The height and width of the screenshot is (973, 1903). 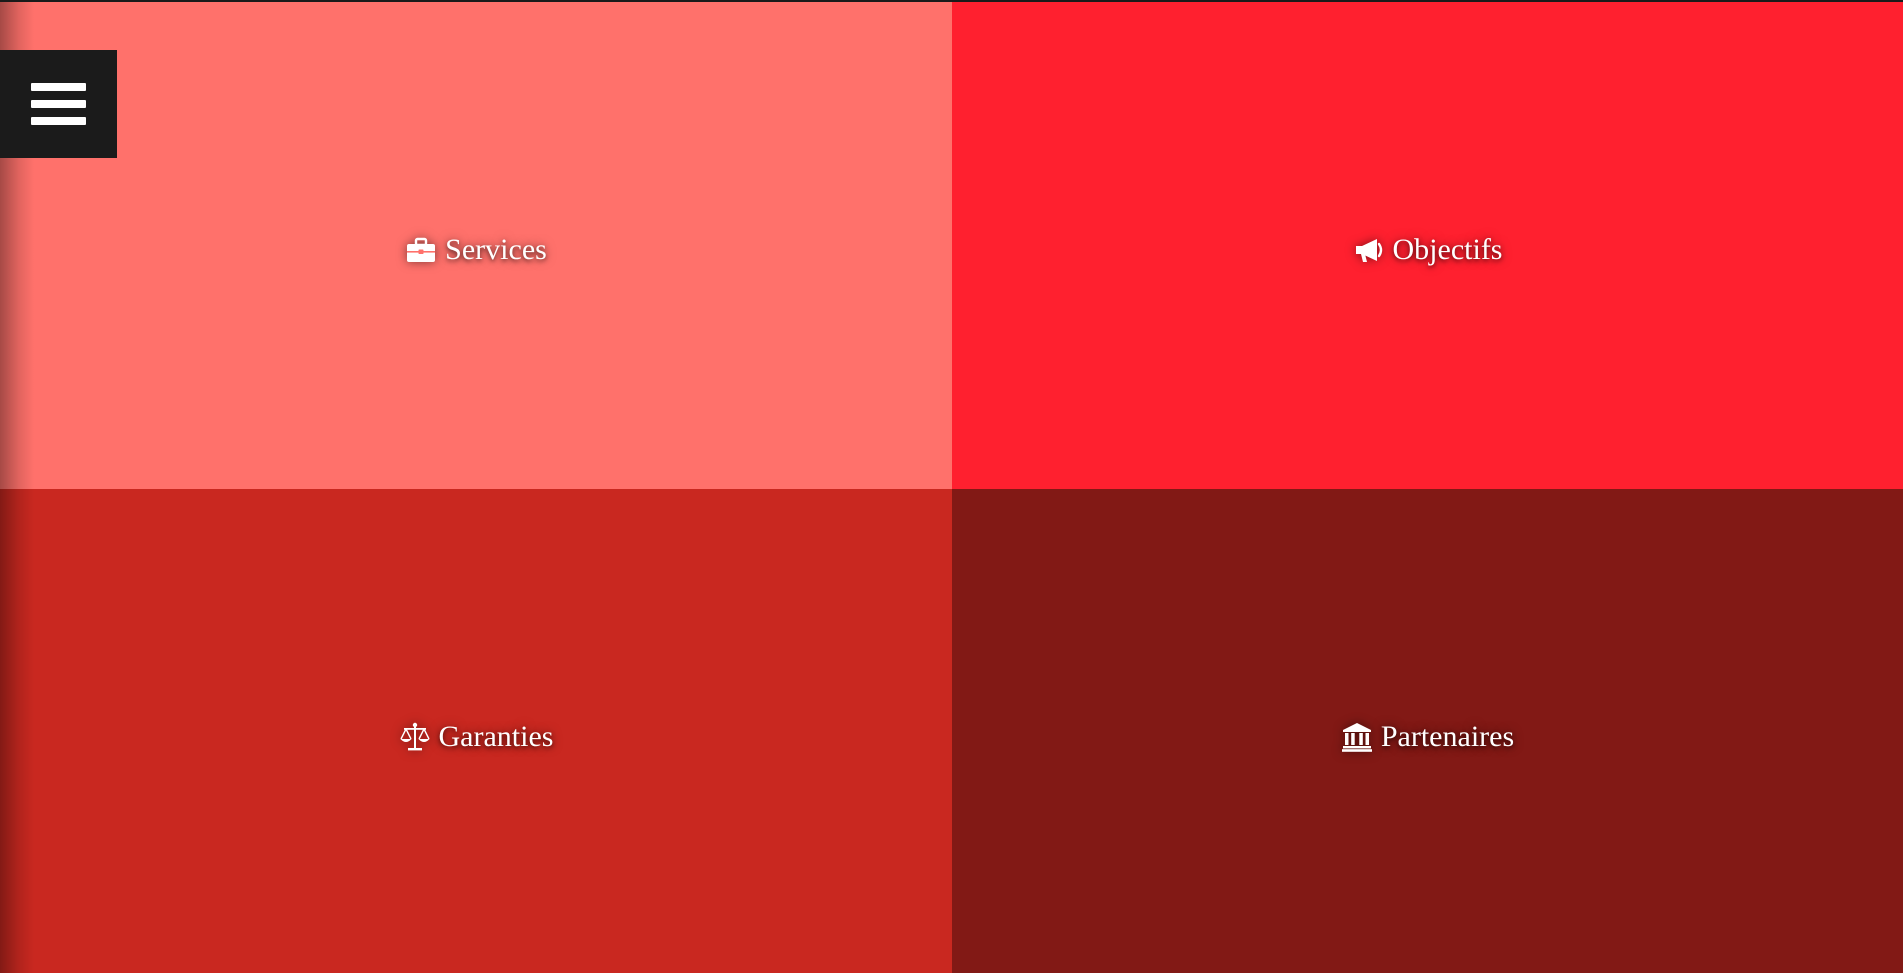 What do you see at coordinates (1357, 737) in the screenshot?
I see `bank-building-icon` at bounding box center [1357, 737].